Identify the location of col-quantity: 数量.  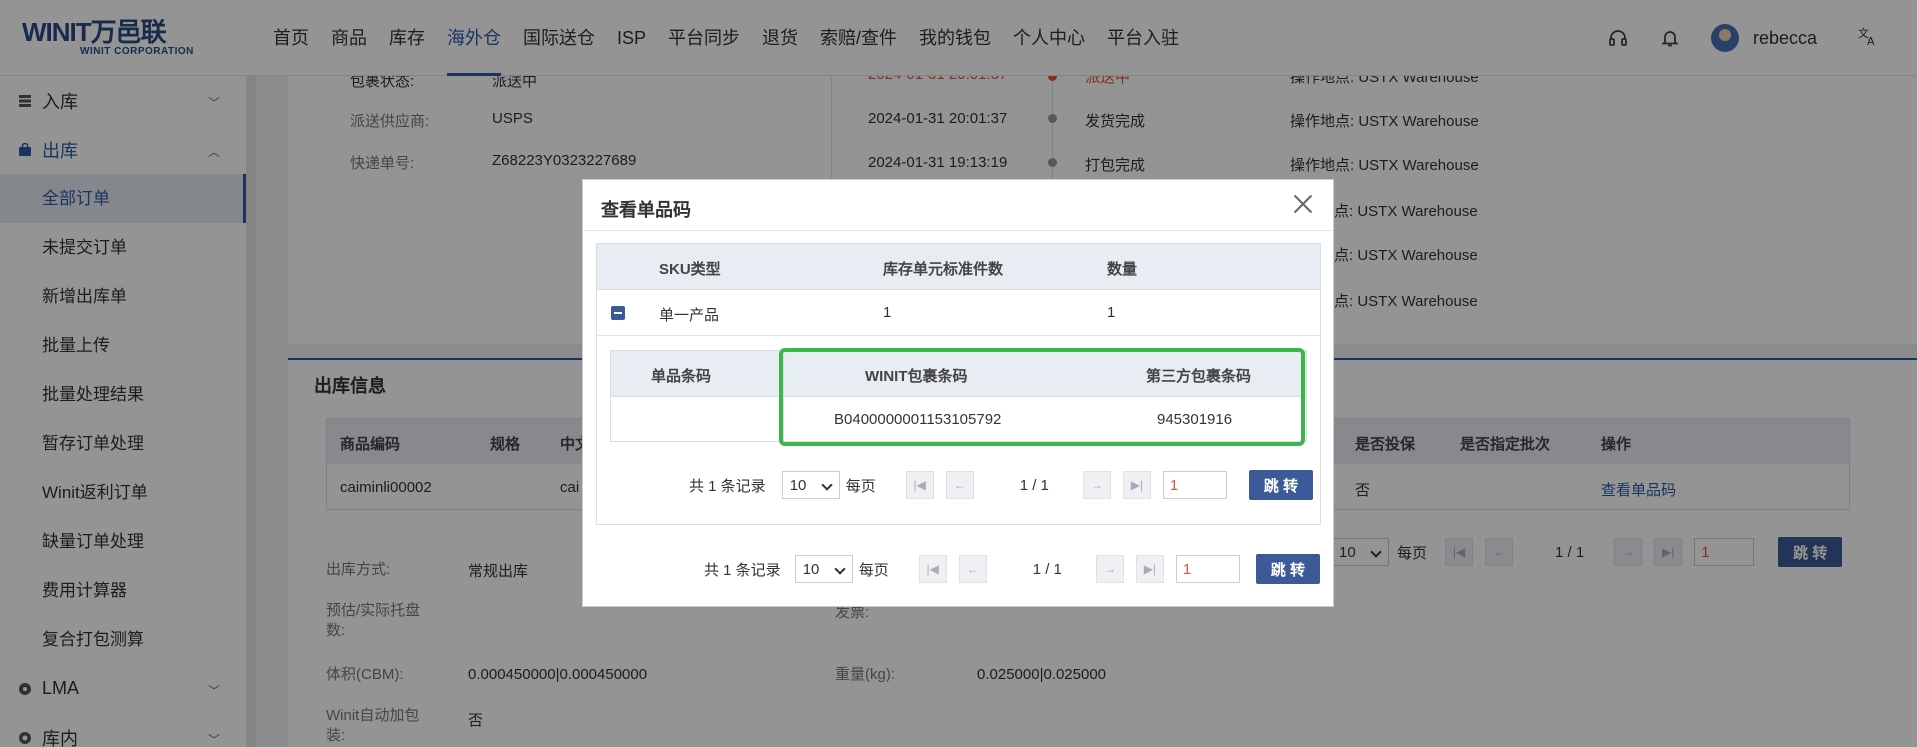
(1122, 269).